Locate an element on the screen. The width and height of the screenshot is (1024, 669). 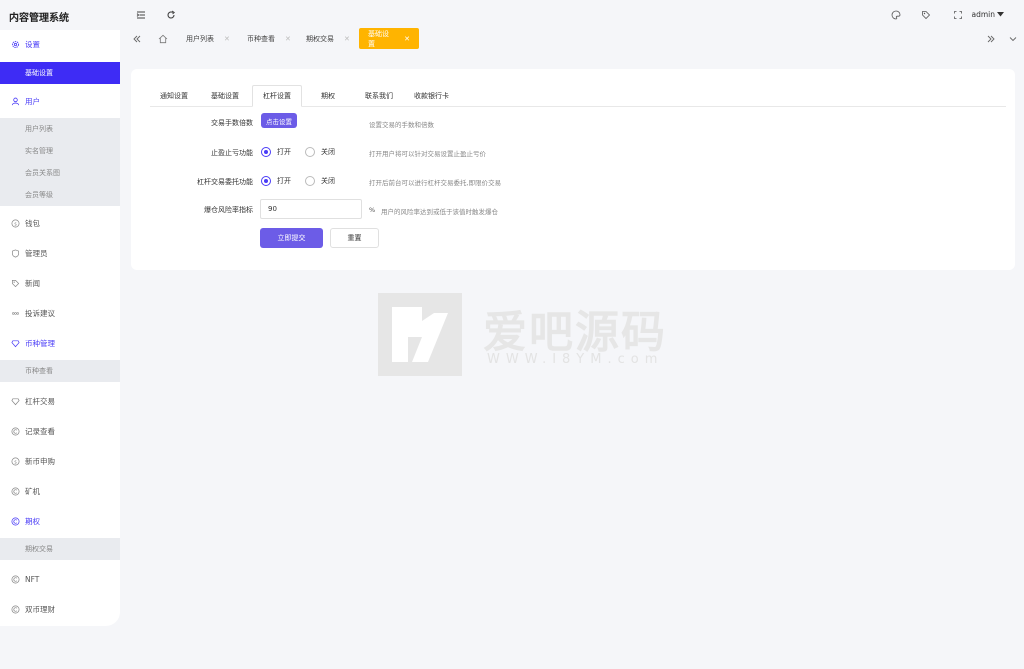
sidebar-subitem-levels: 会员等级 is located at coordinates (60, 195).